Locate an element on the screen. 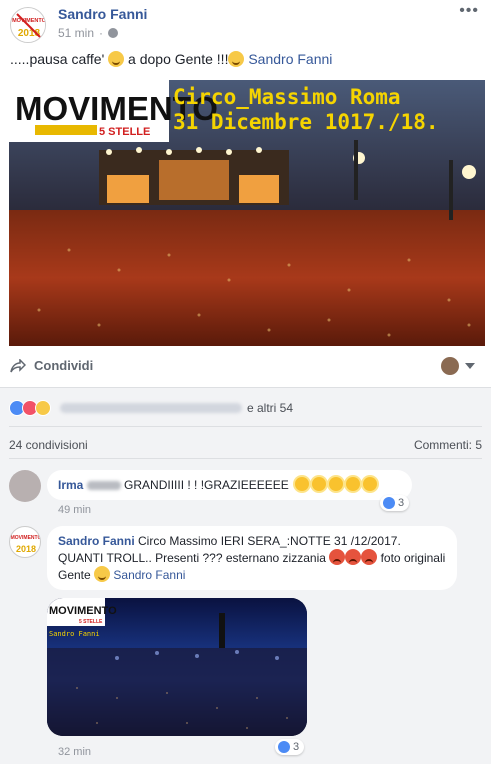 This screenshot has height=764, width=491. reactions-others: e altri 54 is located at coordinates (270, 408).